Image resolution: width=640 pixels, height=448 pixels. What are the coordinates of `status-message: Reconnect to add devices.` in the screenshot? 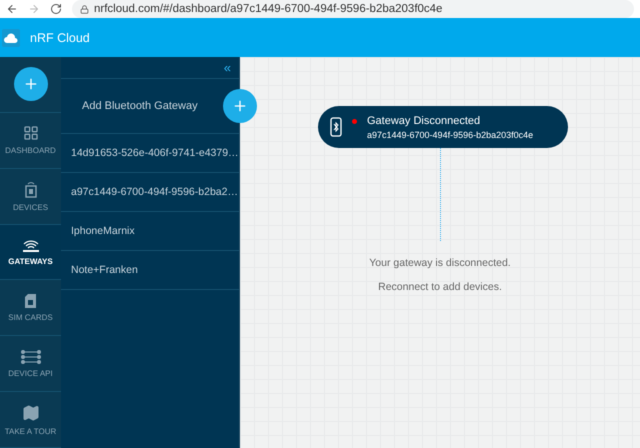 It's located at (440, 287).